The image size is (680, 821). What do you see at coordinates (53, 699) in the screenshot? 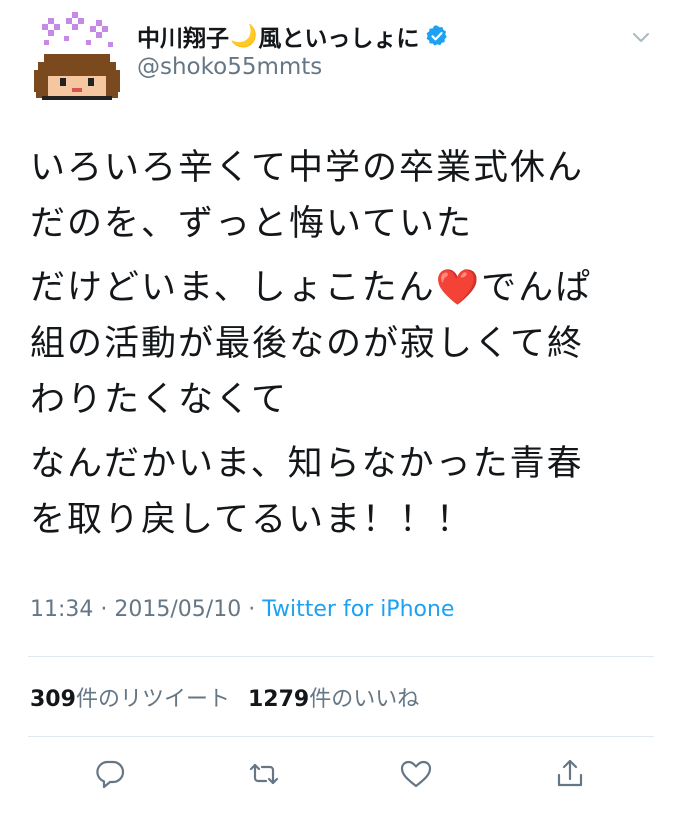
I see `retweets-count: 309` at bounding box center [53, 699].